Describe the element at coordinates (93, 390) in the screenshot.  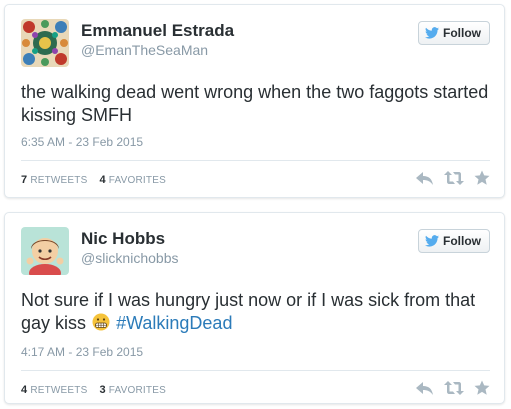
I see `tweet-stats: 4 RETWEETS 3 FAVORITES` at that location.